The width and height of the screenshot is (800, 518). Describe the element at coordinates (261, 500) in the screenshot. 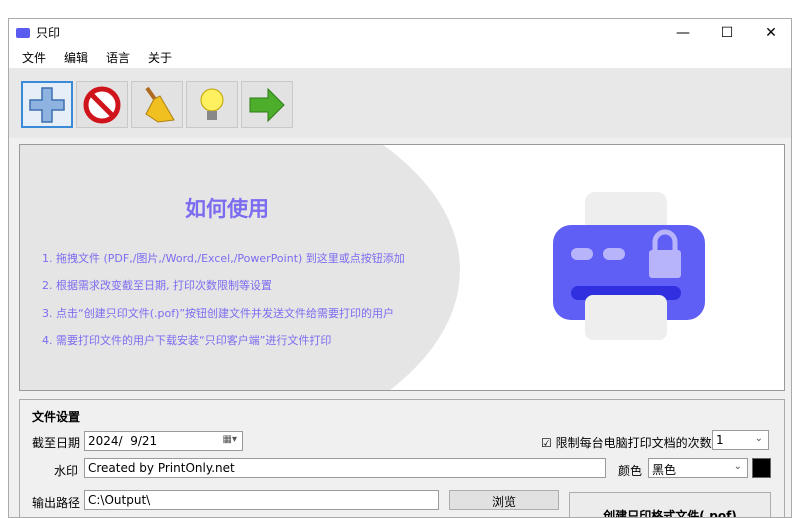

I see `output-path-input: C:\Output\` at that location.